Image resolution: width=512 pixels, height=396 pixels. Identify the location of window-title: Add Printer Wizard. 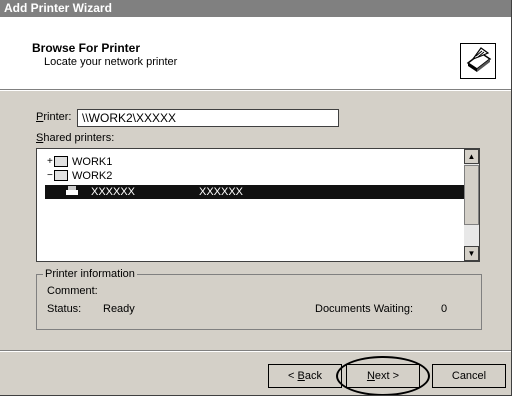
(58, 8).